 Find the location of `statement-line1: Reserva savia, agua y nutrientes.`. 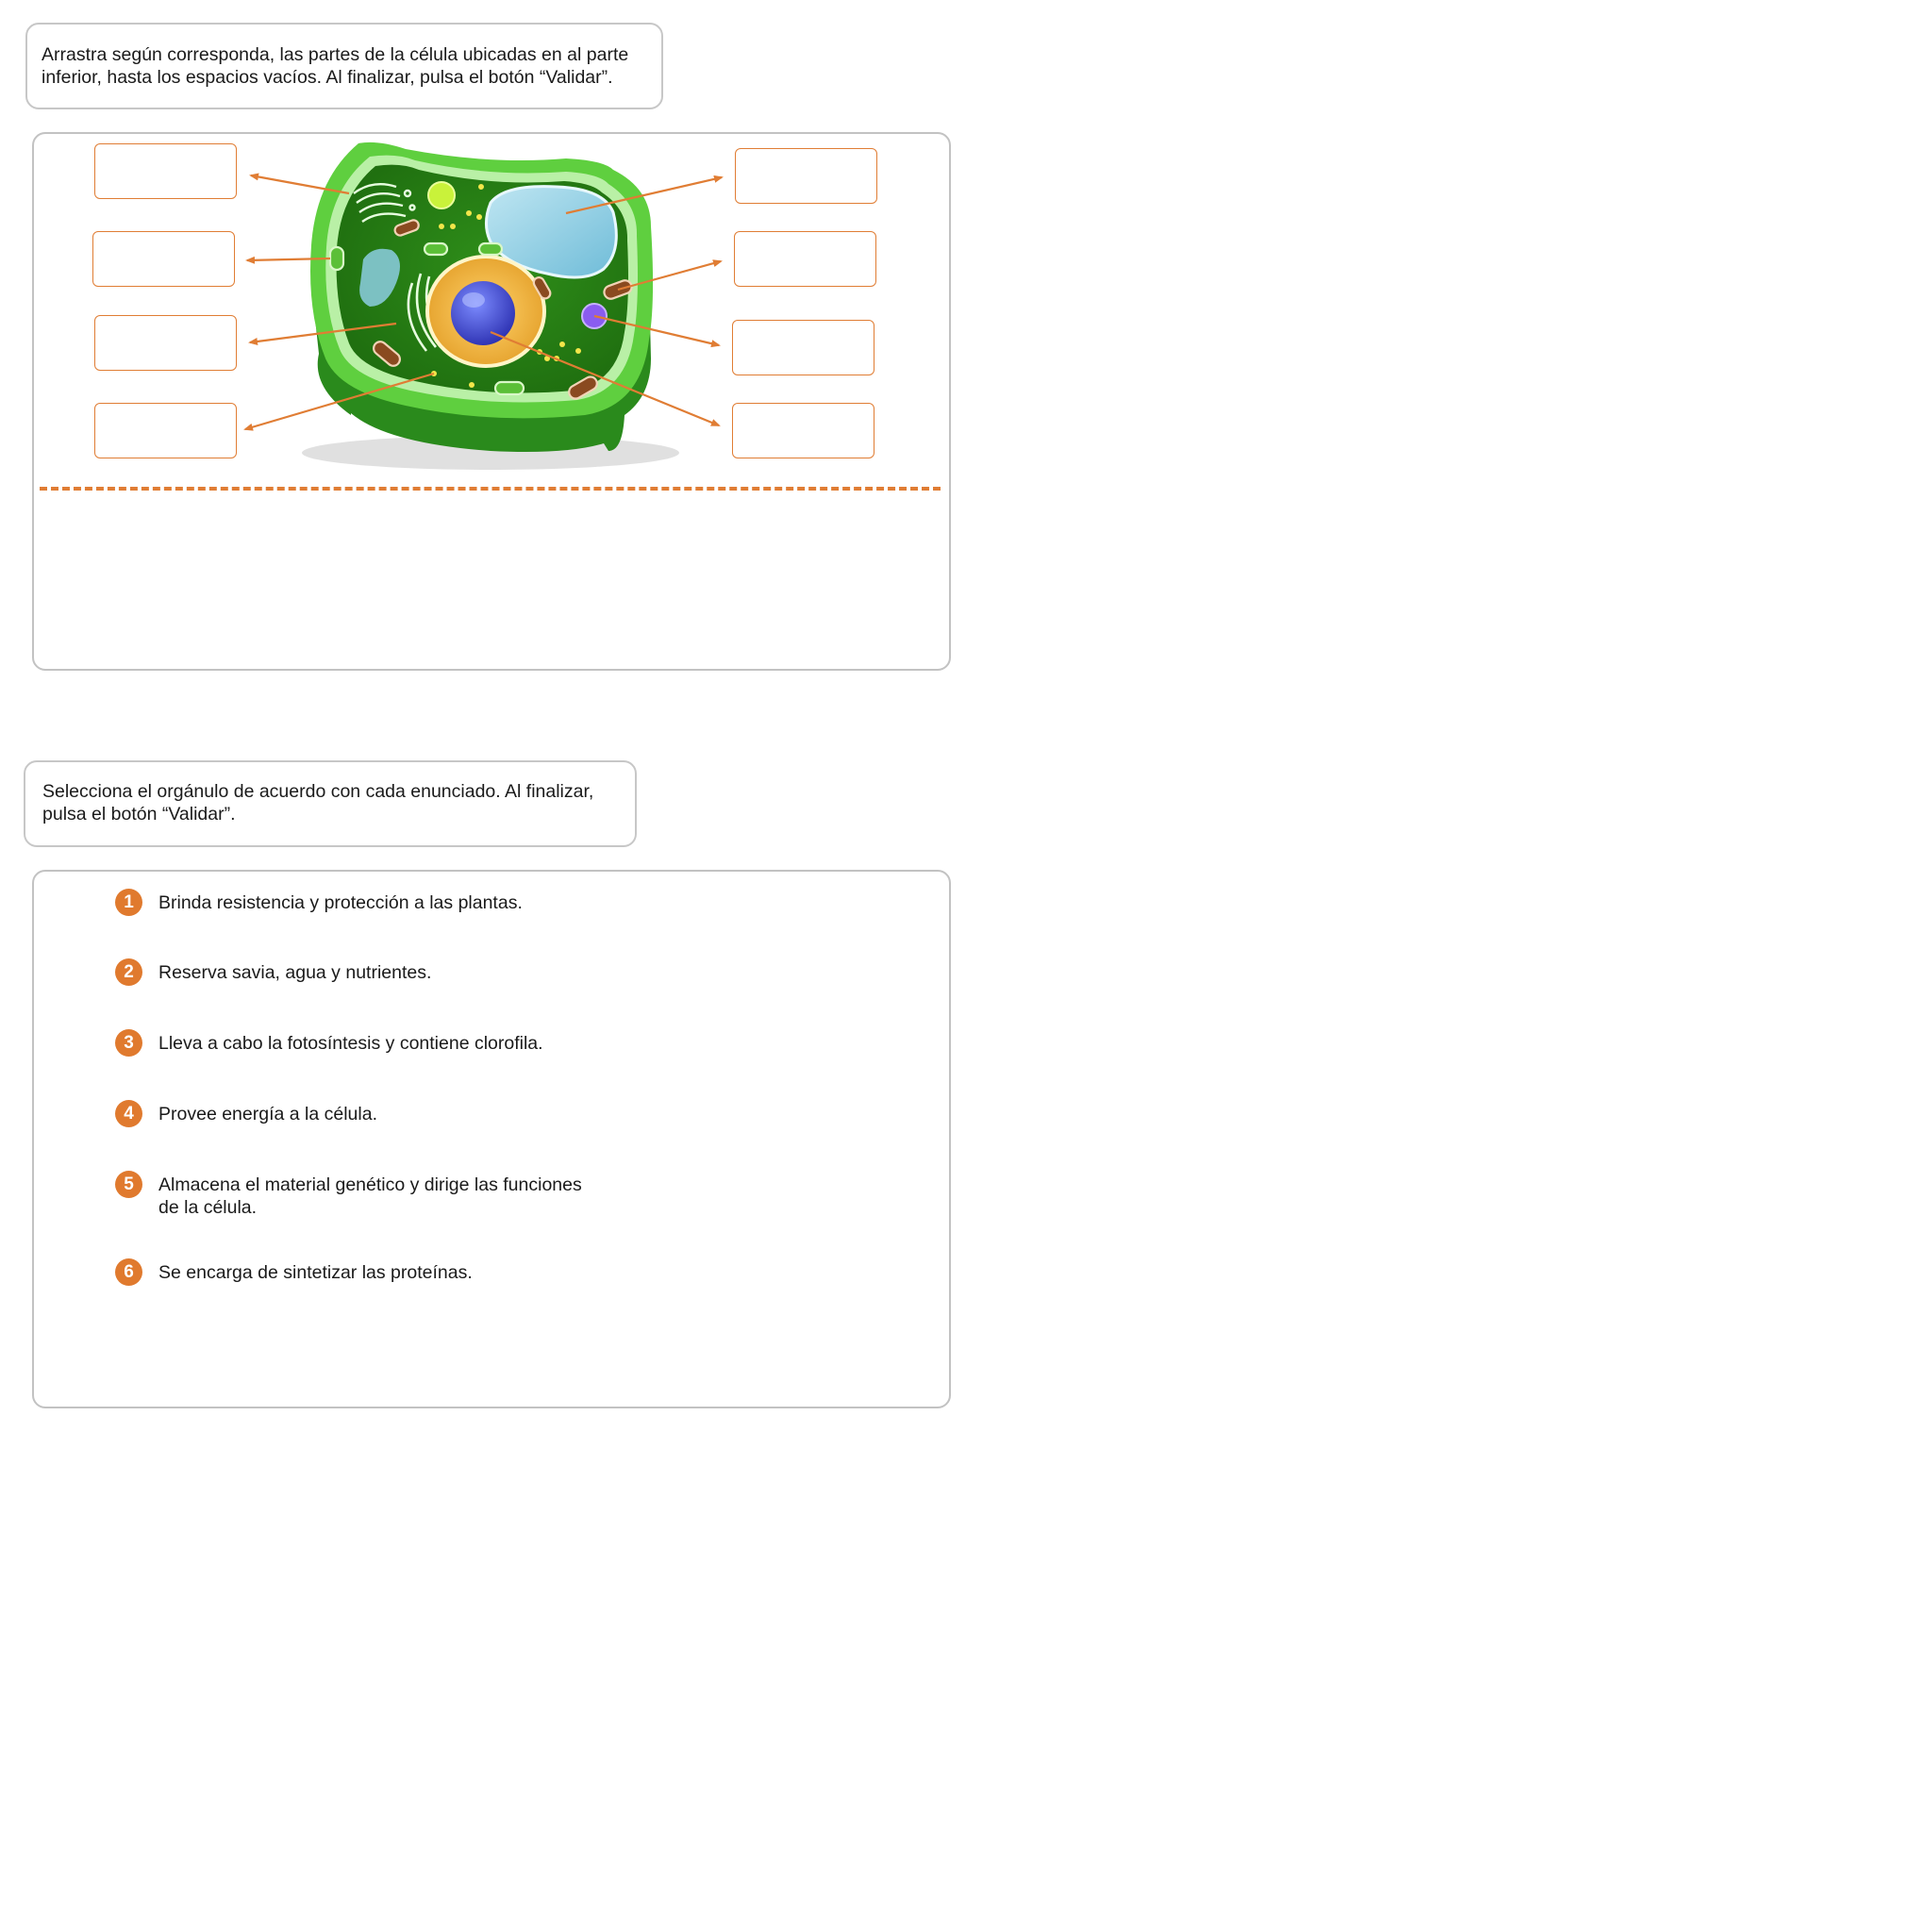

statement-line1: Reserva savia, agua y nutrientes. is located at coordinates (295, 972).